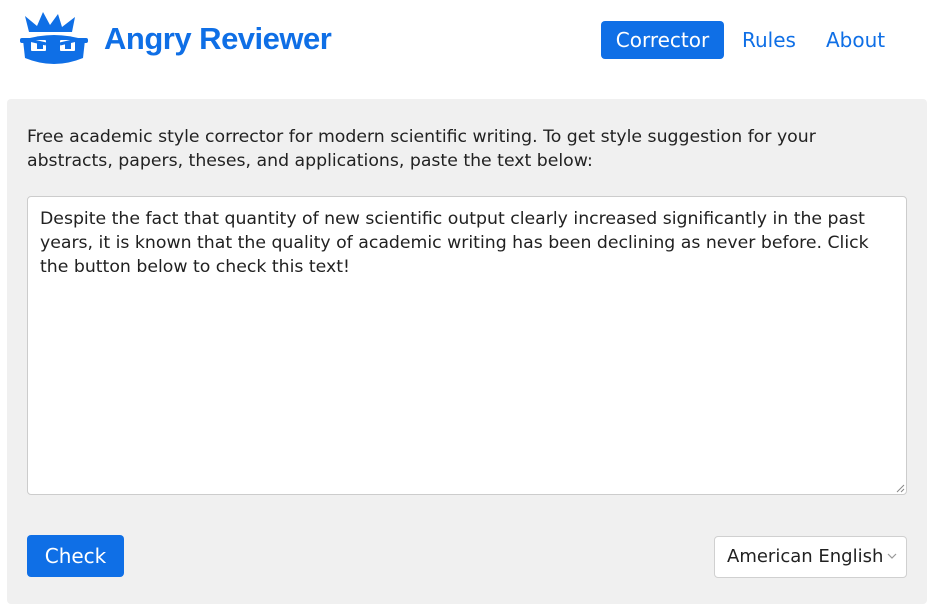 The width and height of the screenshot is (936, 614). Describe the element at coordinates (805, 556) in the screenshot. I see `language-selected-label: American English` at that location.